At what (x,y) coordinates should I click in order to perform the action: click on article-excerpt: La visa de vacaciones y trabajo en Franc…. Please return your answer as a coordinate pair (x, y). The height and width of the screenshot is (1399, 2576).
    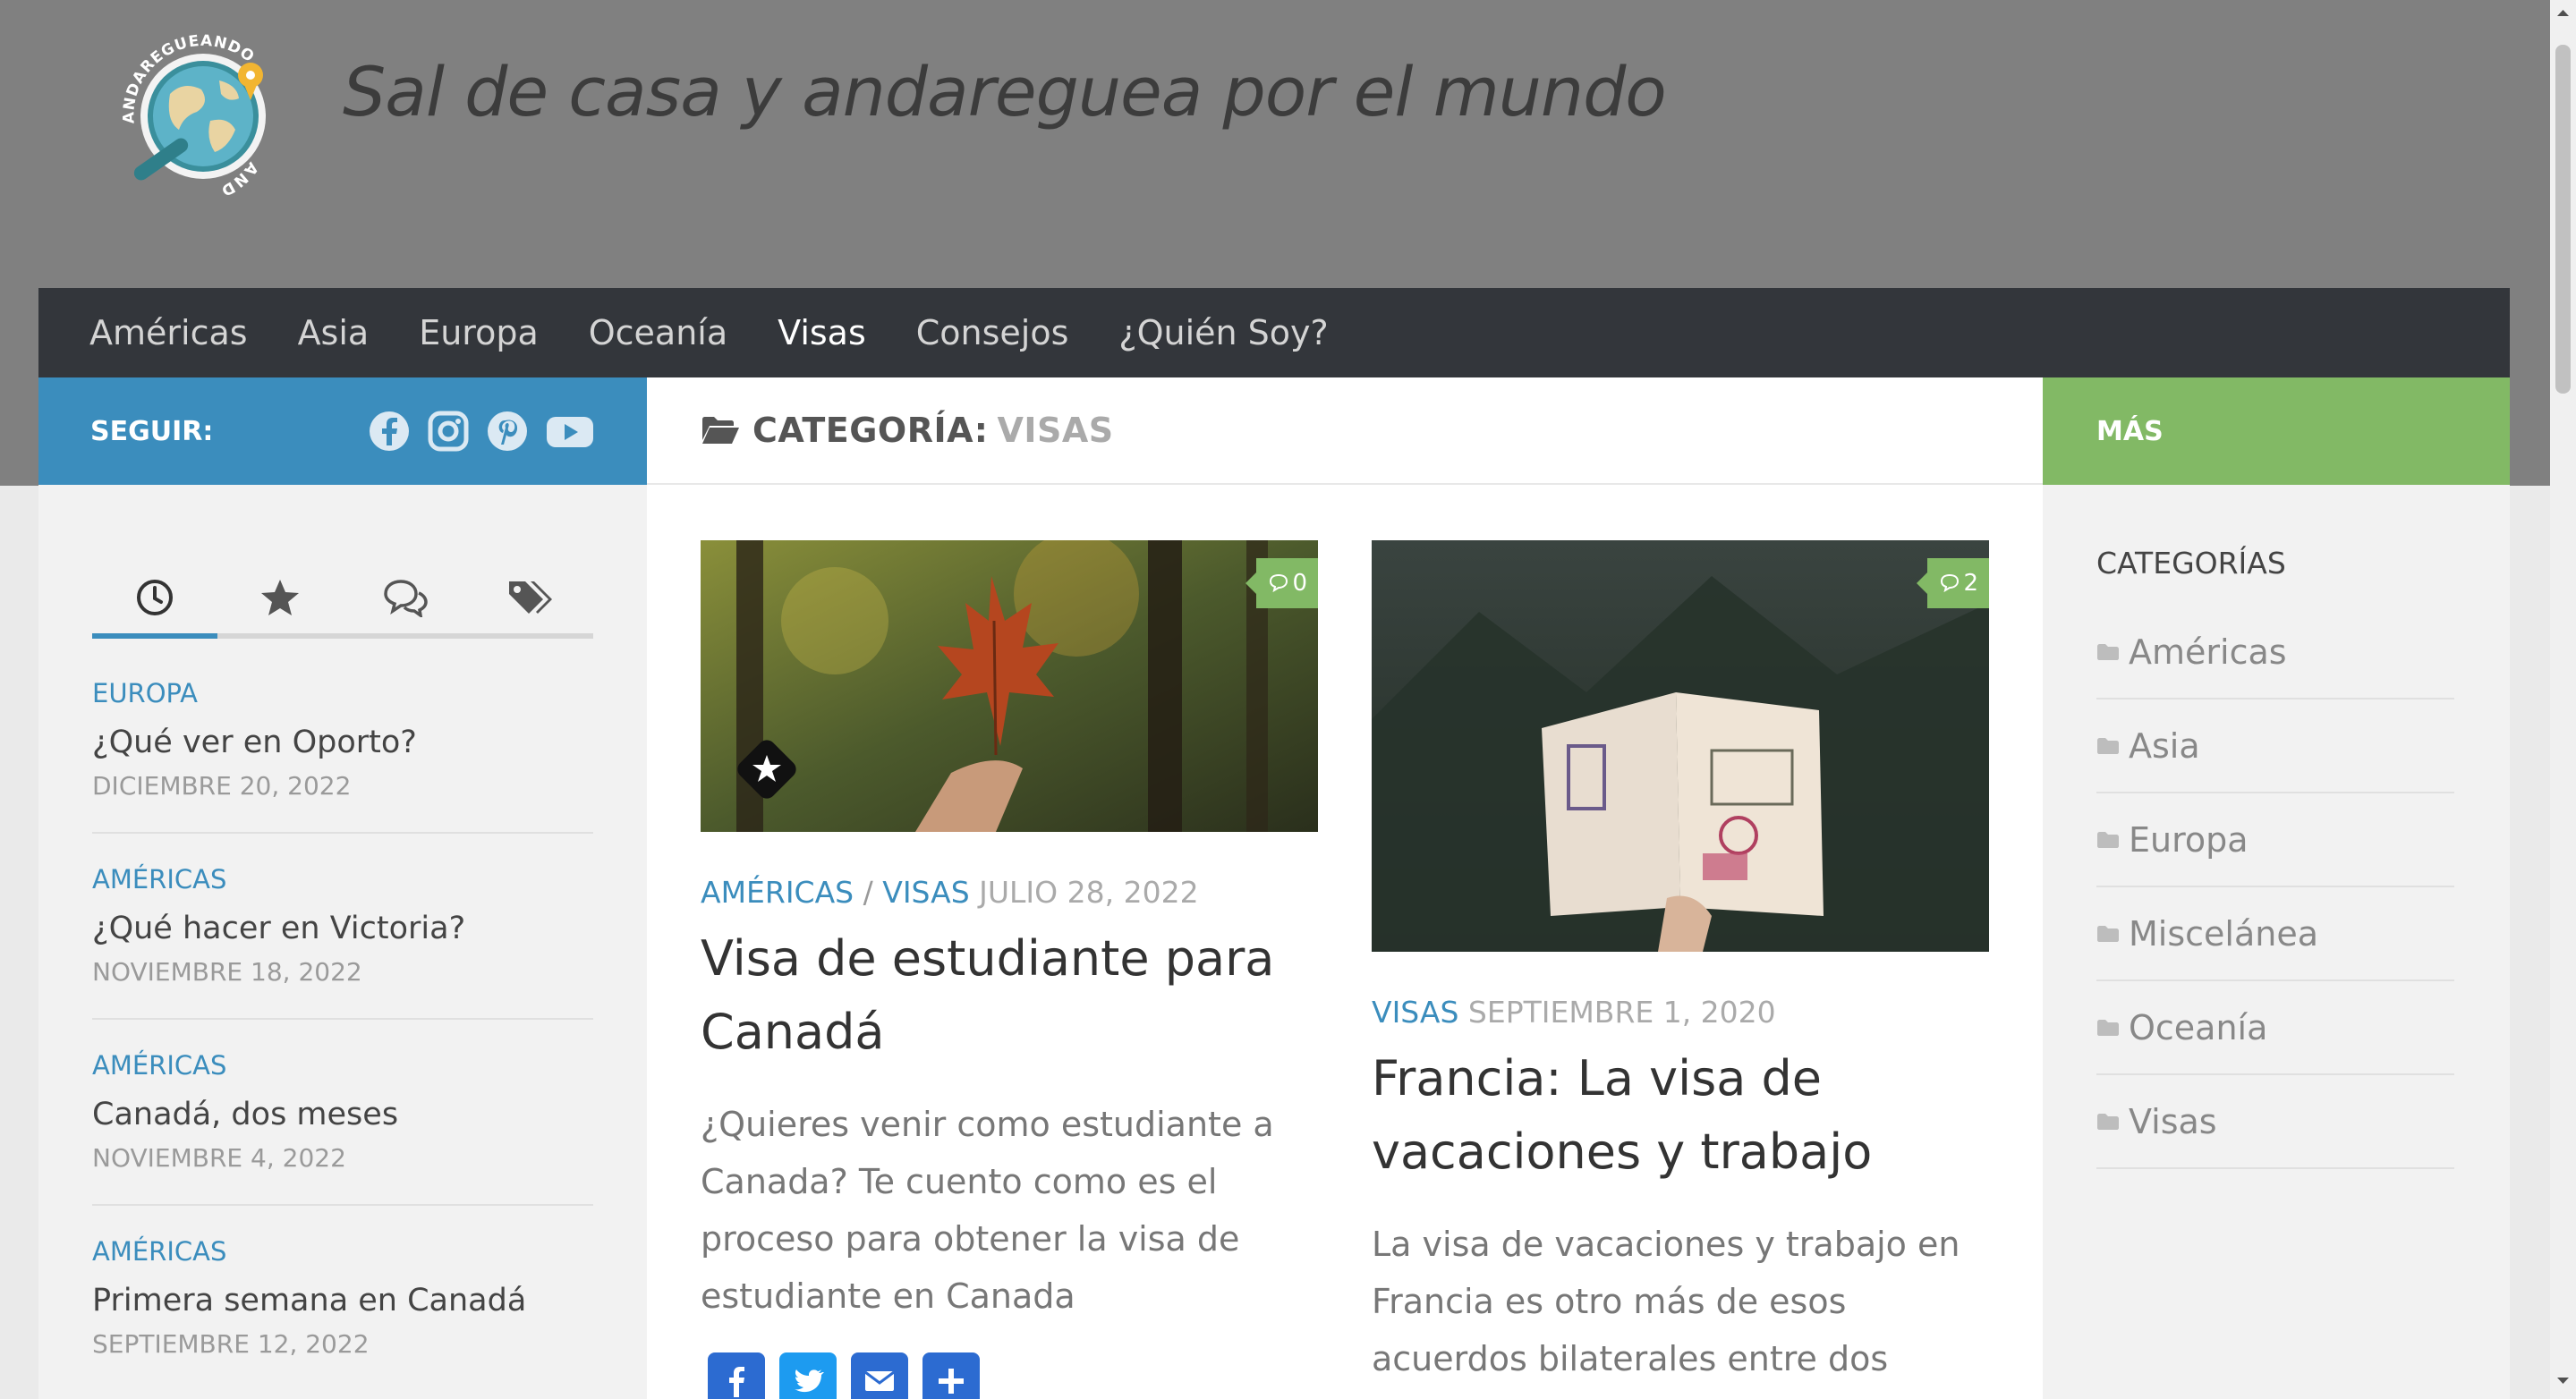
    Looking at the image, I should click on (1666, 1312).